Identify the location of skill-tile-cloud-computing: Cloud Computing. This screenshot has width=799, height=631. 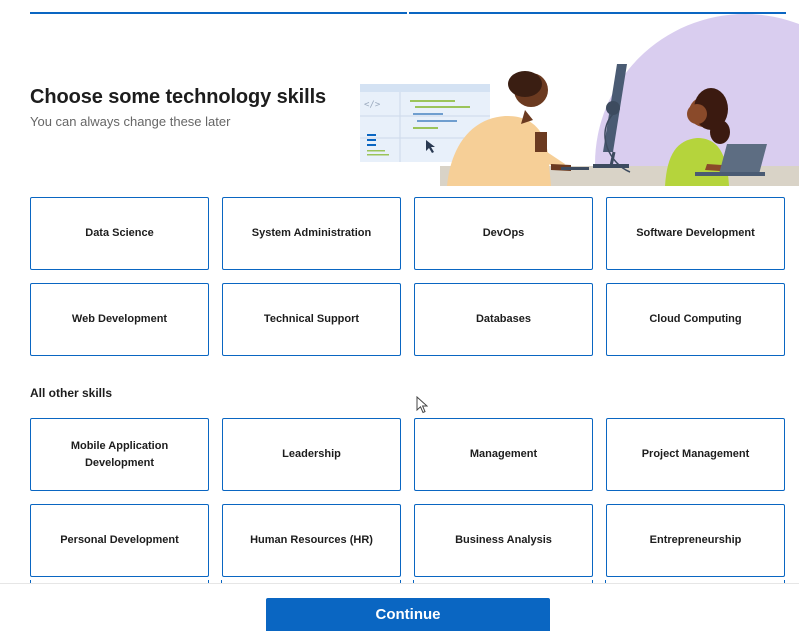
(695, 319).